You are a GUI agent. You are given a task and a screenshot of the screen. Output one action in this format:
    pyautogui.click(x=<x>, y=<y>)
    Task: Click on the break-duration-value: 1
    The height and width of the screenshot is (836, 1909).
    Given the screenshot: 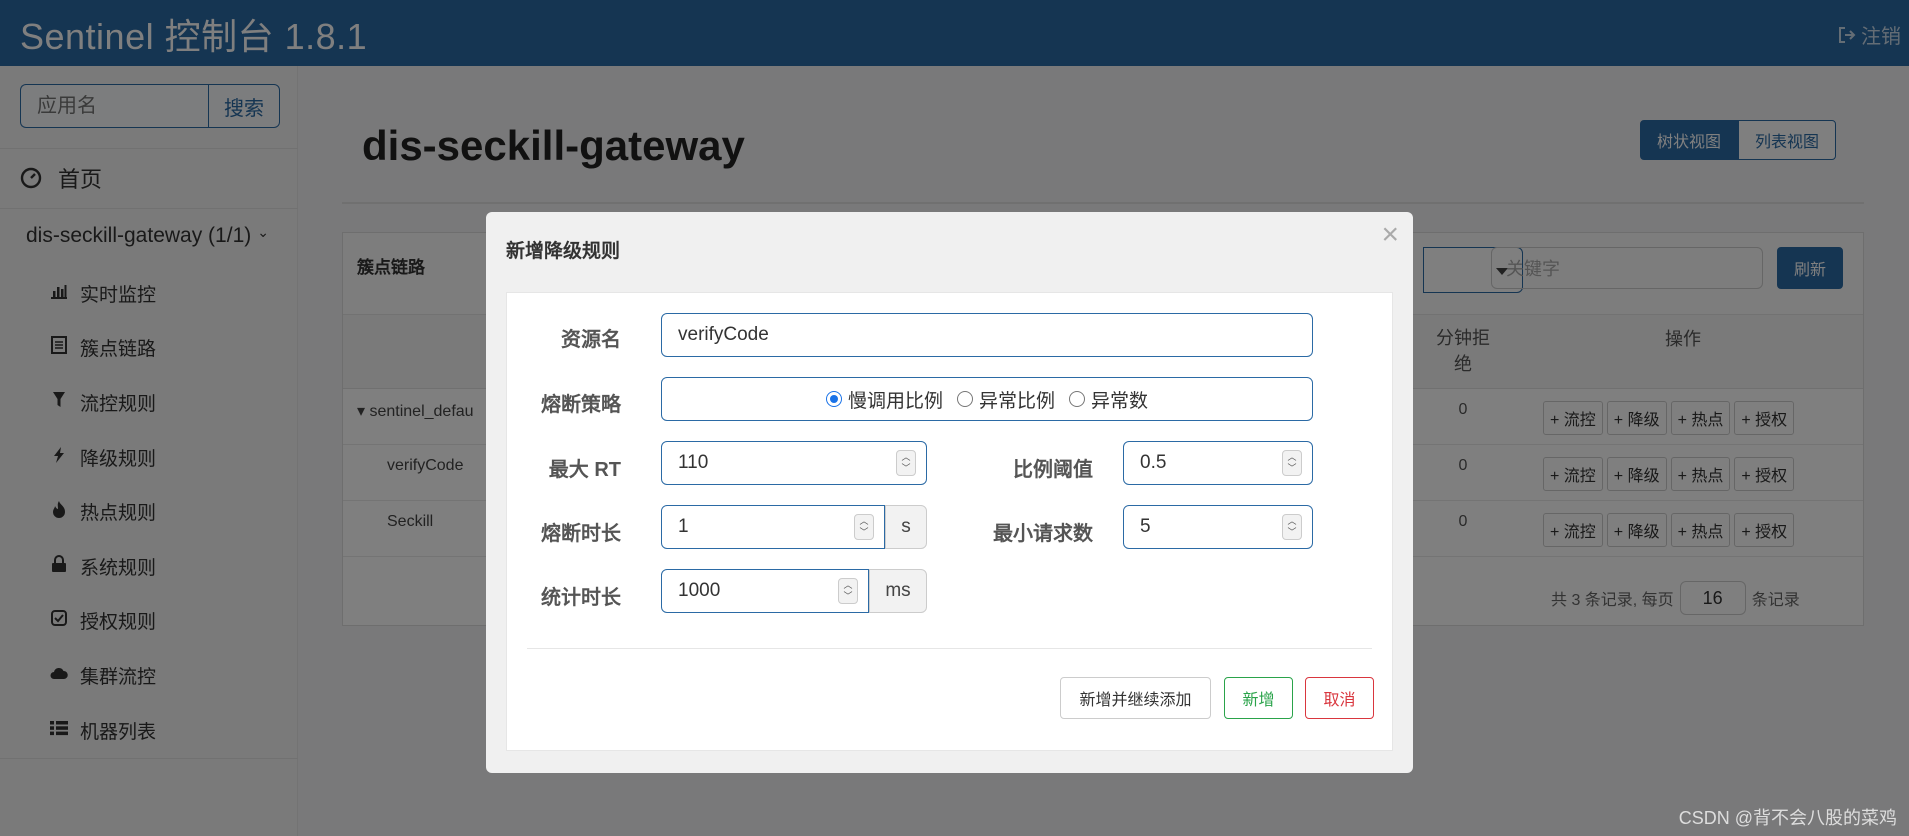 What is the action you would take?
    pyautogui.click(x=683, y=526)
    